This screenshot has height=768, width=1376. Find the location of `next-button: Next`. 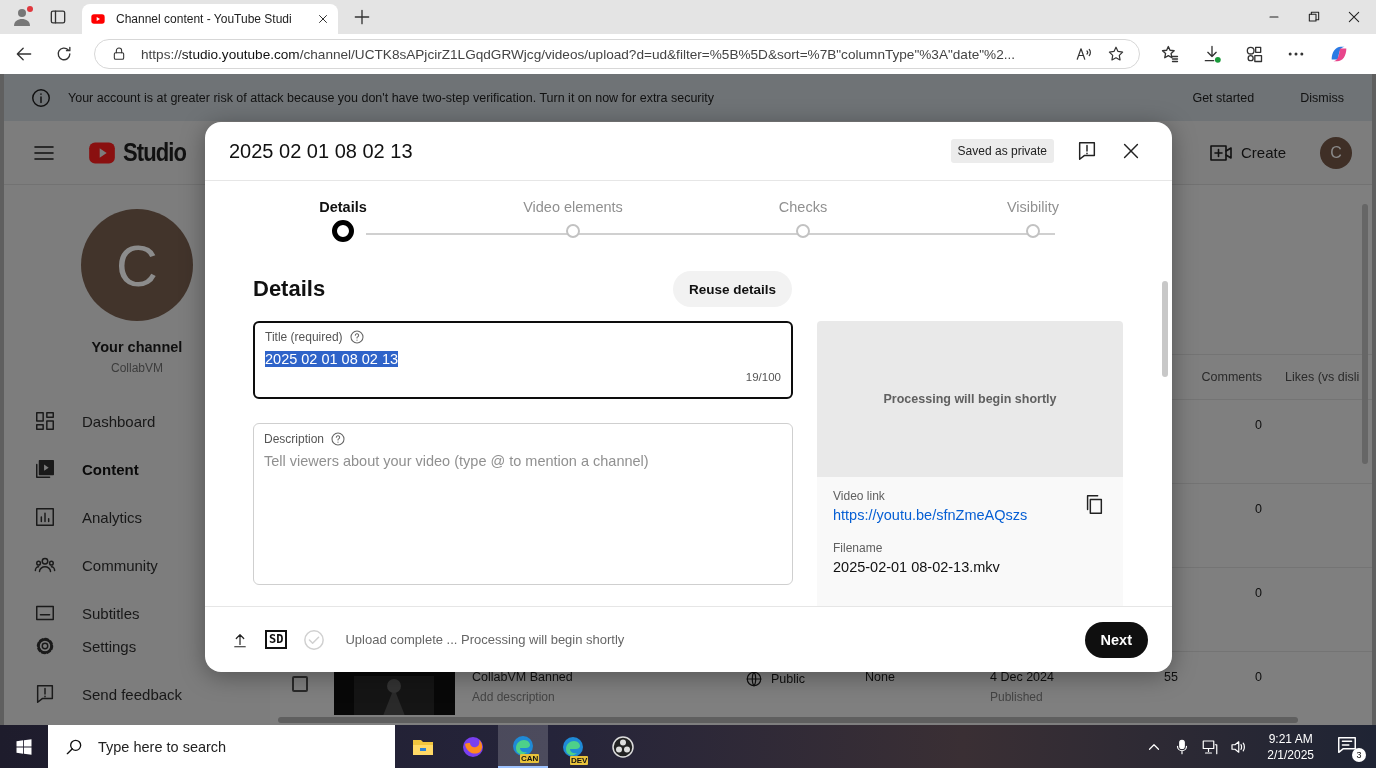

next-button: Next is located at coordinates (1116, 639).